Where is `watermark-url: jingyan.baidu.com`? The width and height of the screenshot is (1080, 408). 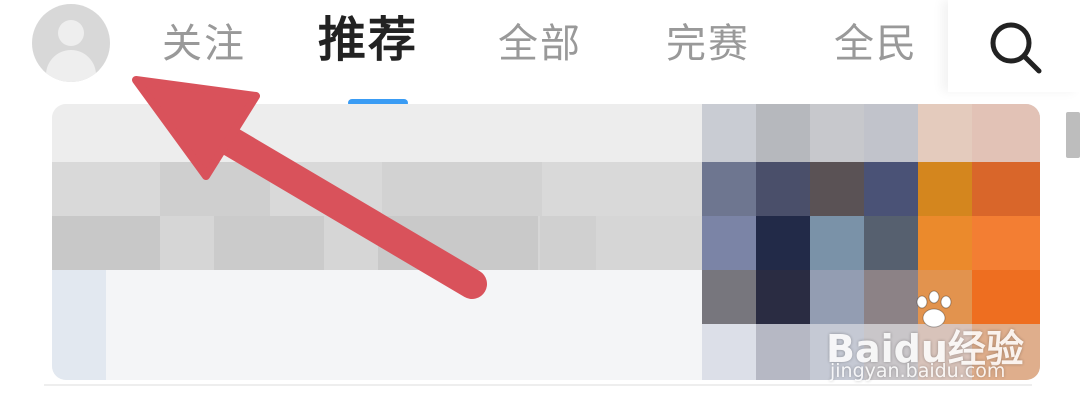 watermark-url: jingyan.baidu.com is located at coordinates (918, 371).